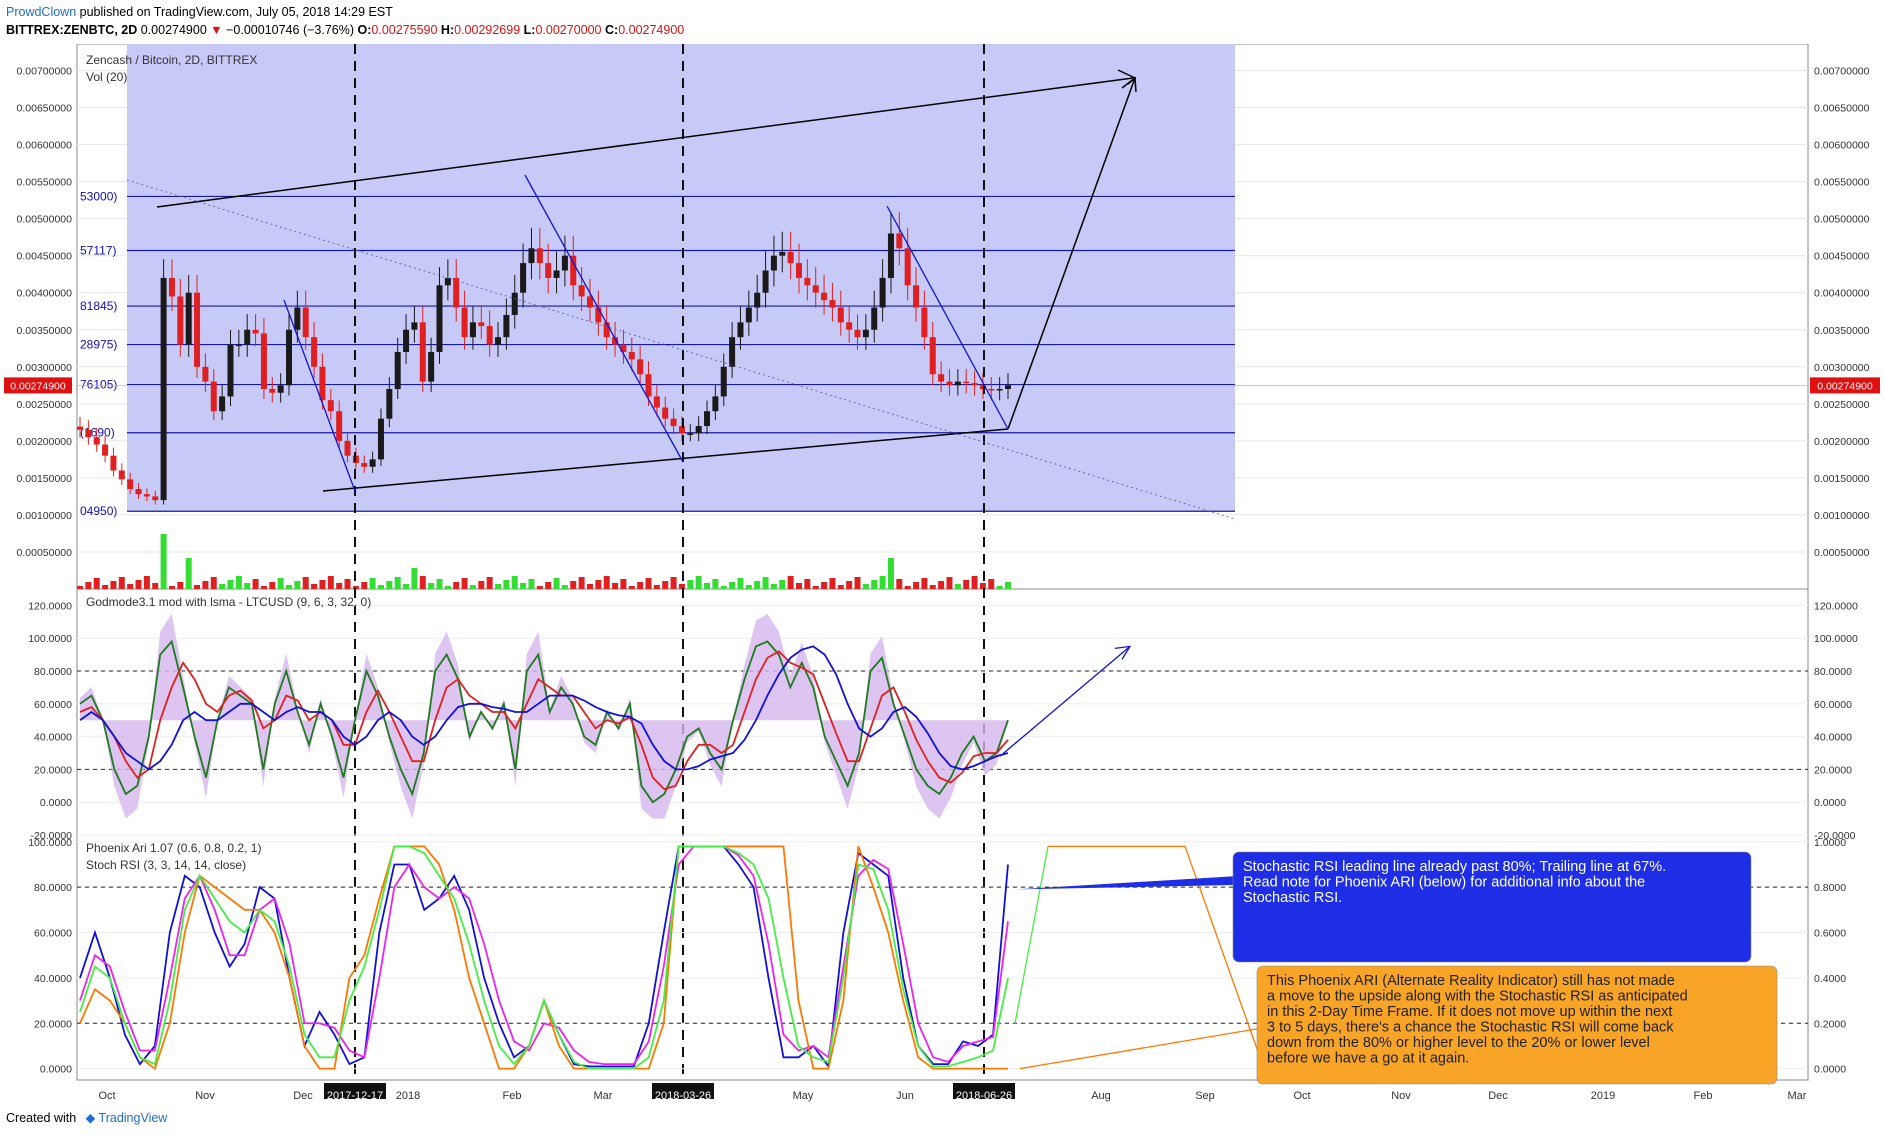 Image resolution: width=1884 pixels, height=1135 pixels. I want to click on tradingview-logo-icon: ◆, so click(90, 1118).